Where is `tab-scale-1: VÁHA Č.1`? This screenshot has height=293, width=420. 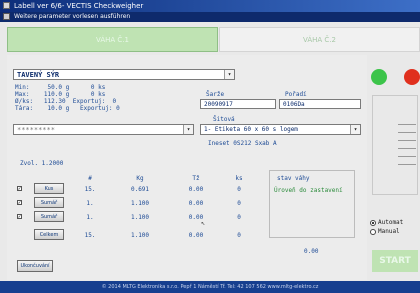
tab-scale-1: VÁHA Č.1 is located at coordinates (112, 39).